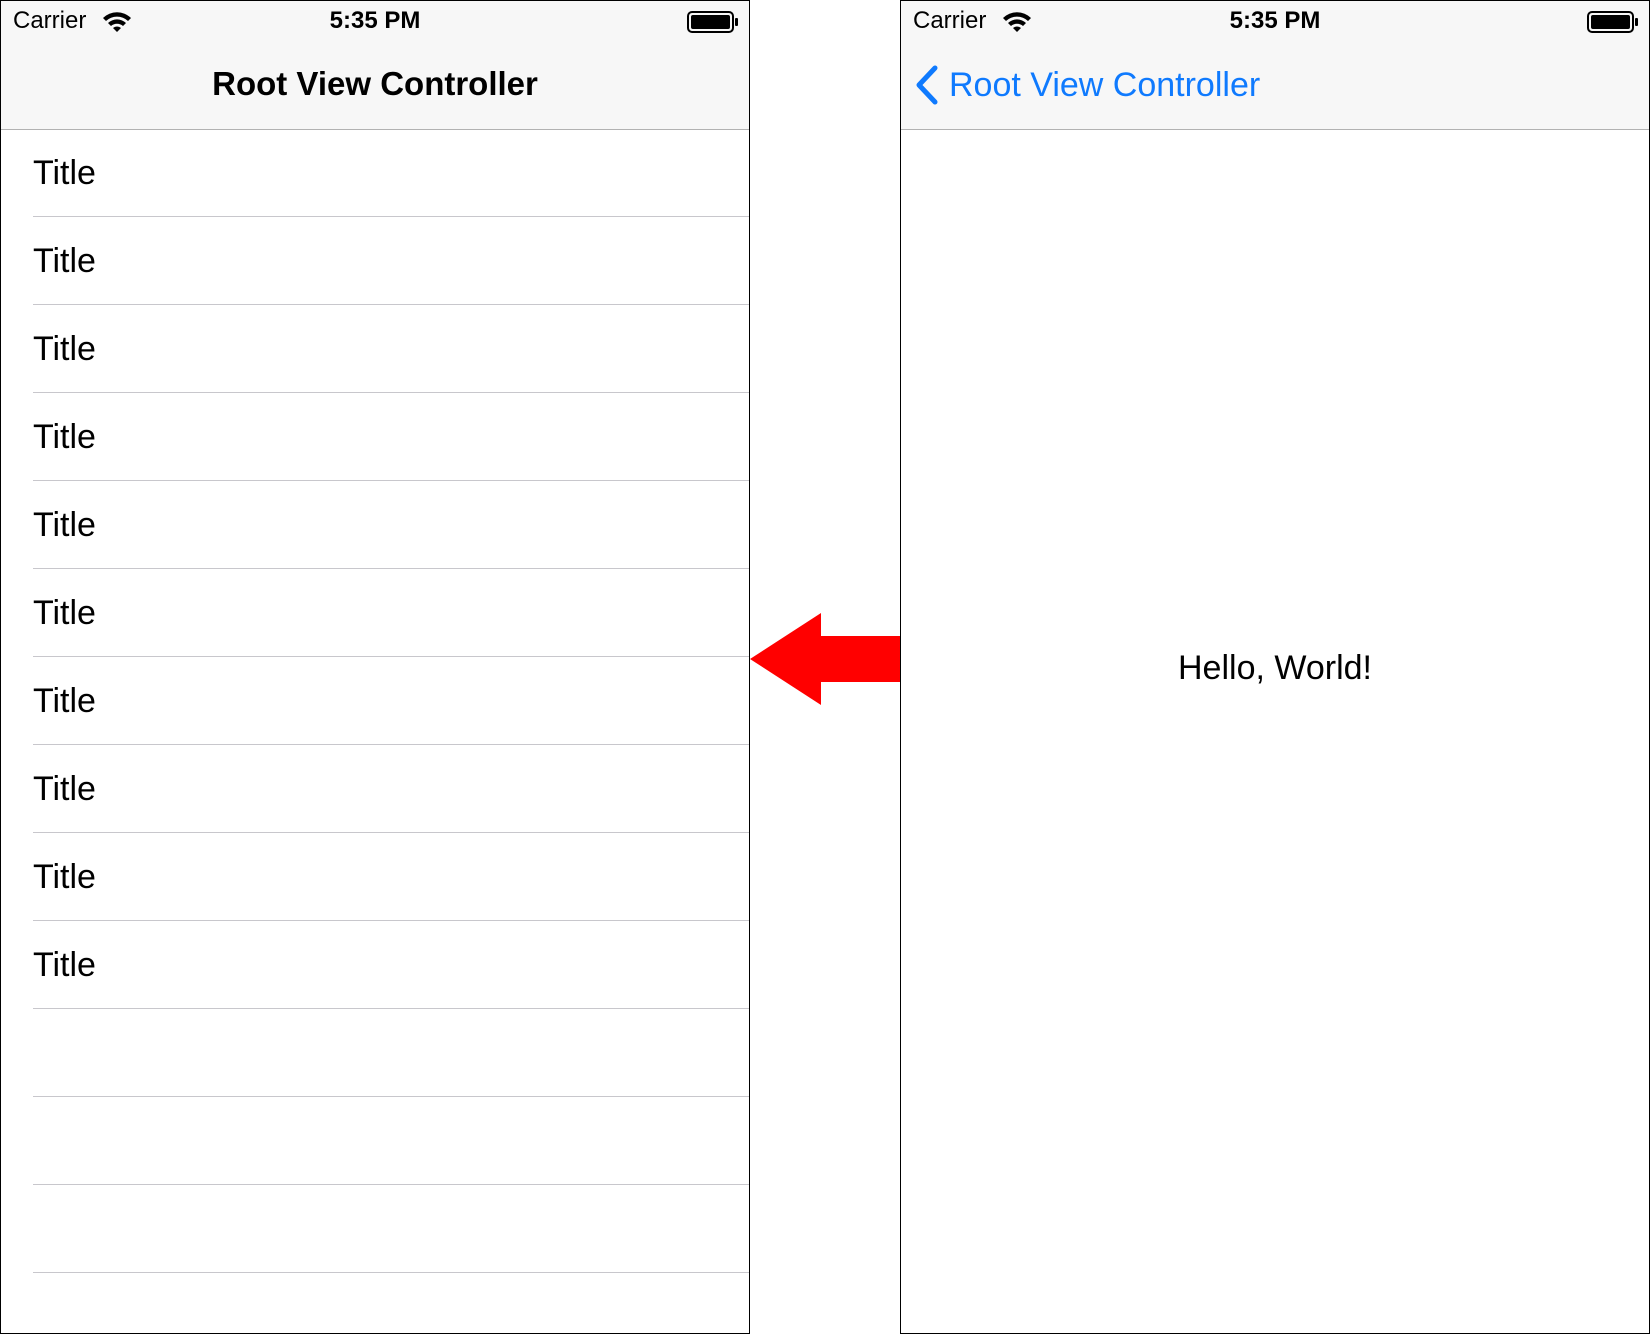 The height and width of the screenshot is (1334, 1650). I want to click on hello-label: Hello, World!, so click(1275, 668).